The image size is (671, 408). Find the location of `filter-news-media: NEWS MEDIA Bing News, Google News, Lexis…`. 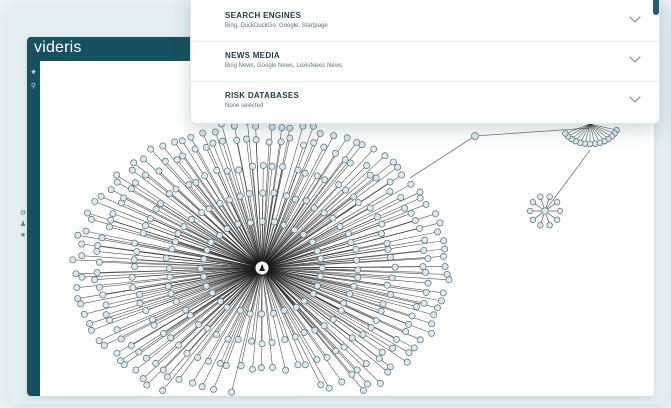

filter-news-media: NEWS MEDIA Bing News, Google News, Lexis… is located at coordinates (425, 61).